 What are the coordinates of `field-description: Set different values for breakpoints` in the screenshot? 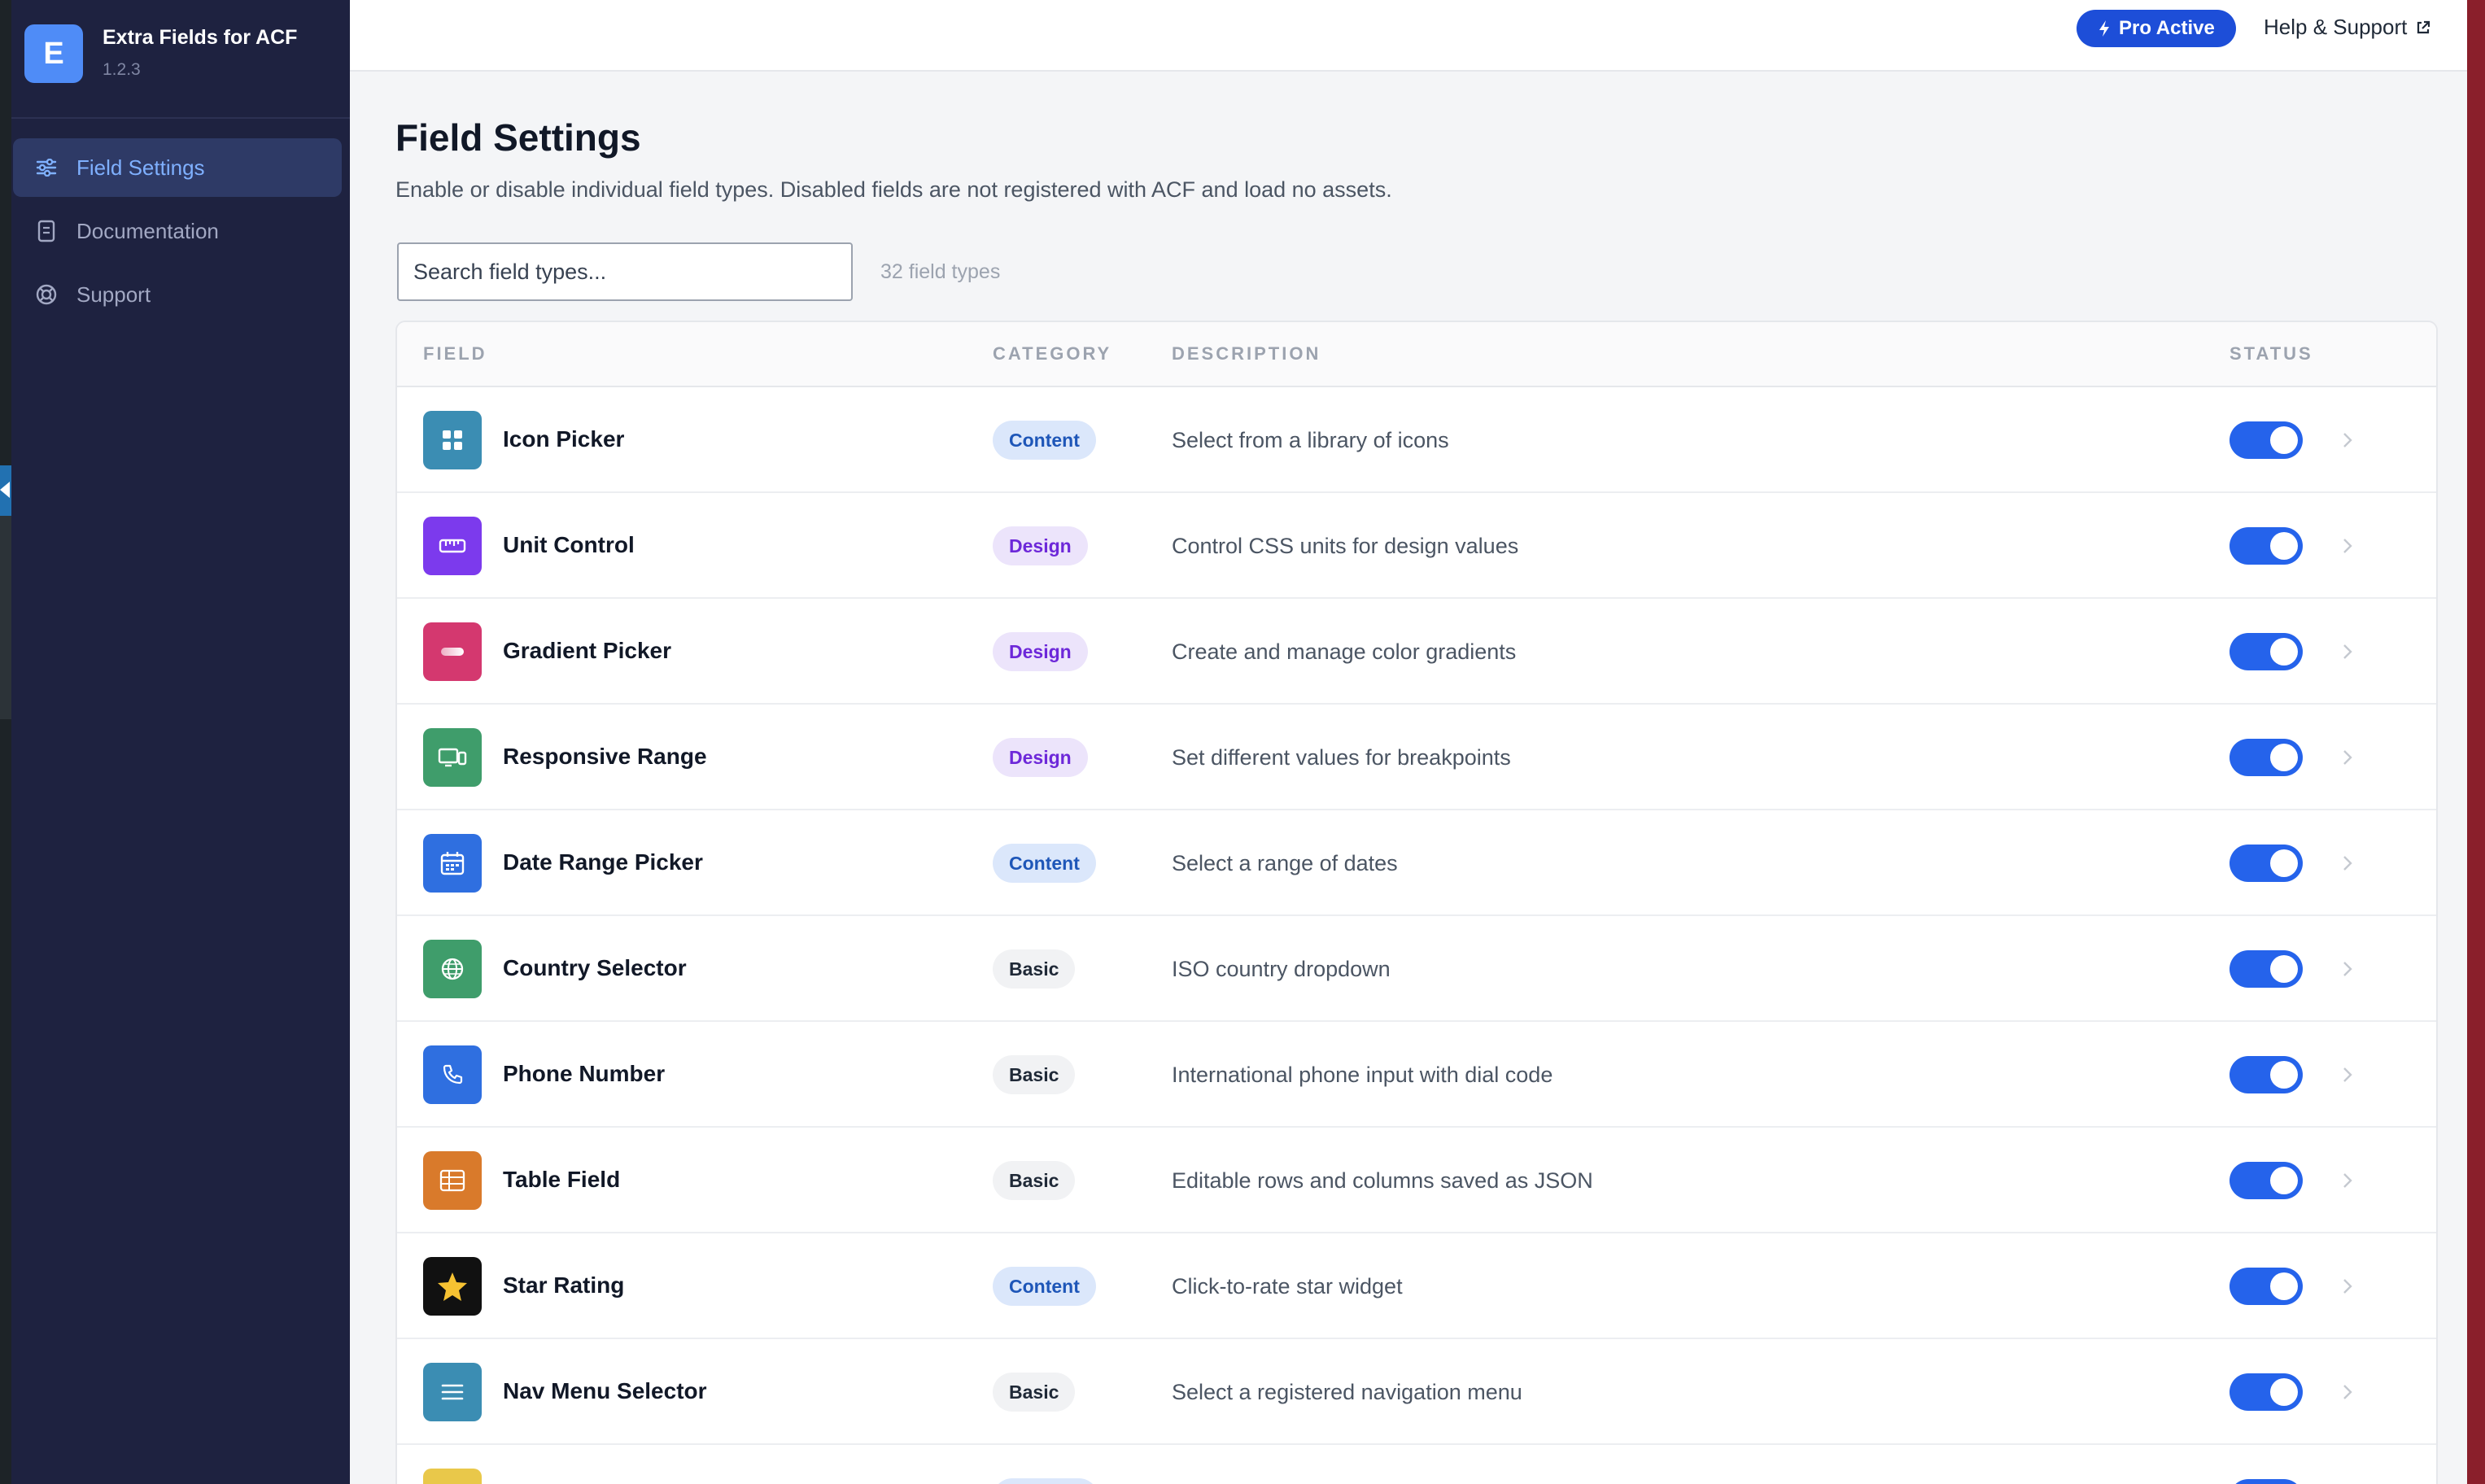 It's located at (1341, 758).